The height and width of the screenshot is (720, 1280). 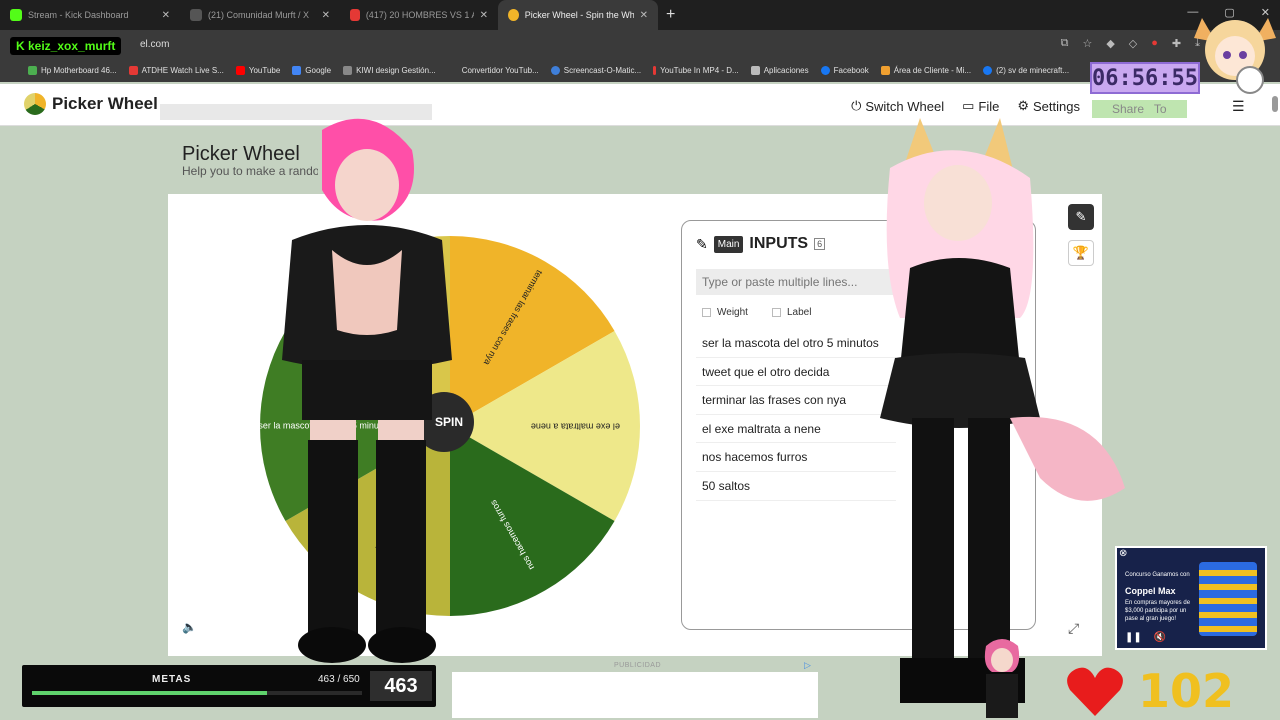 I want to click on picker-wheel-favicon-icon, so click(x=513, y=15).